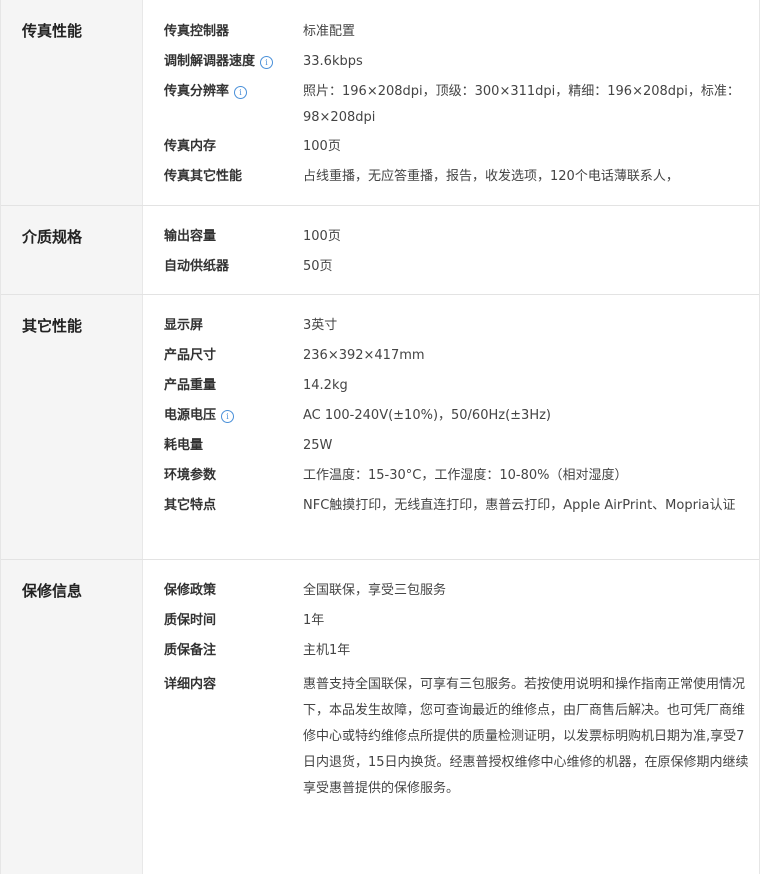  What do you see at coordinates (190, 684) in the screenshot?
I see `spec-label: 详细内容` at bounding box center [190, 684].